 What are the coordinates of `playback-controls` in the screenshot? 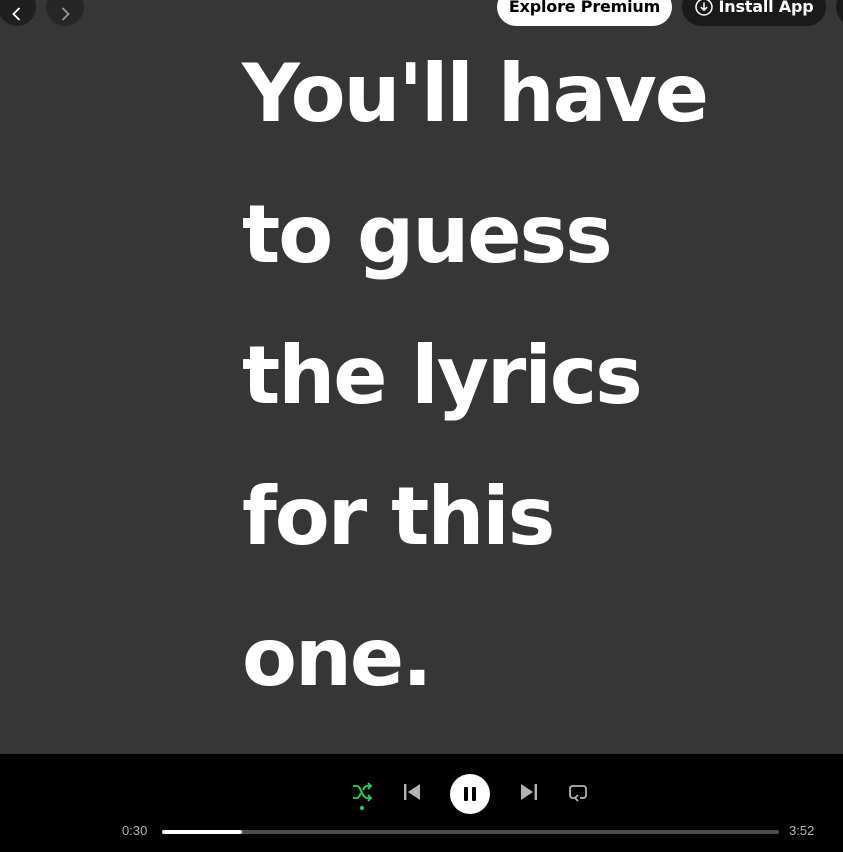 It's located at (421, 794).